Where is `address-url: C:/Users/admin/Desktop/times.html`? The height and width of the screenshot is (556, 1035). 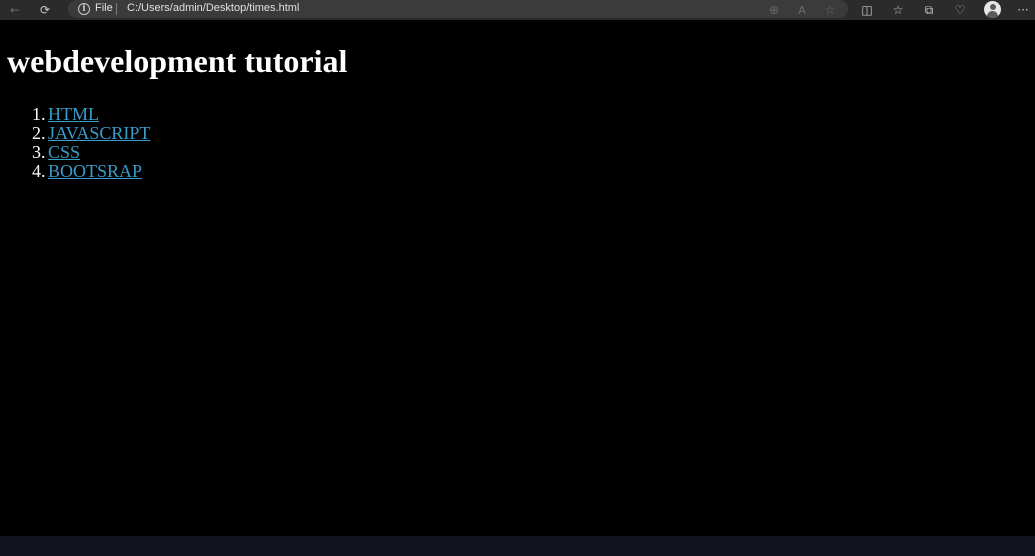 address-url: C:/Users/admin/Desktop/times.html is located at coordinates (213, 8).